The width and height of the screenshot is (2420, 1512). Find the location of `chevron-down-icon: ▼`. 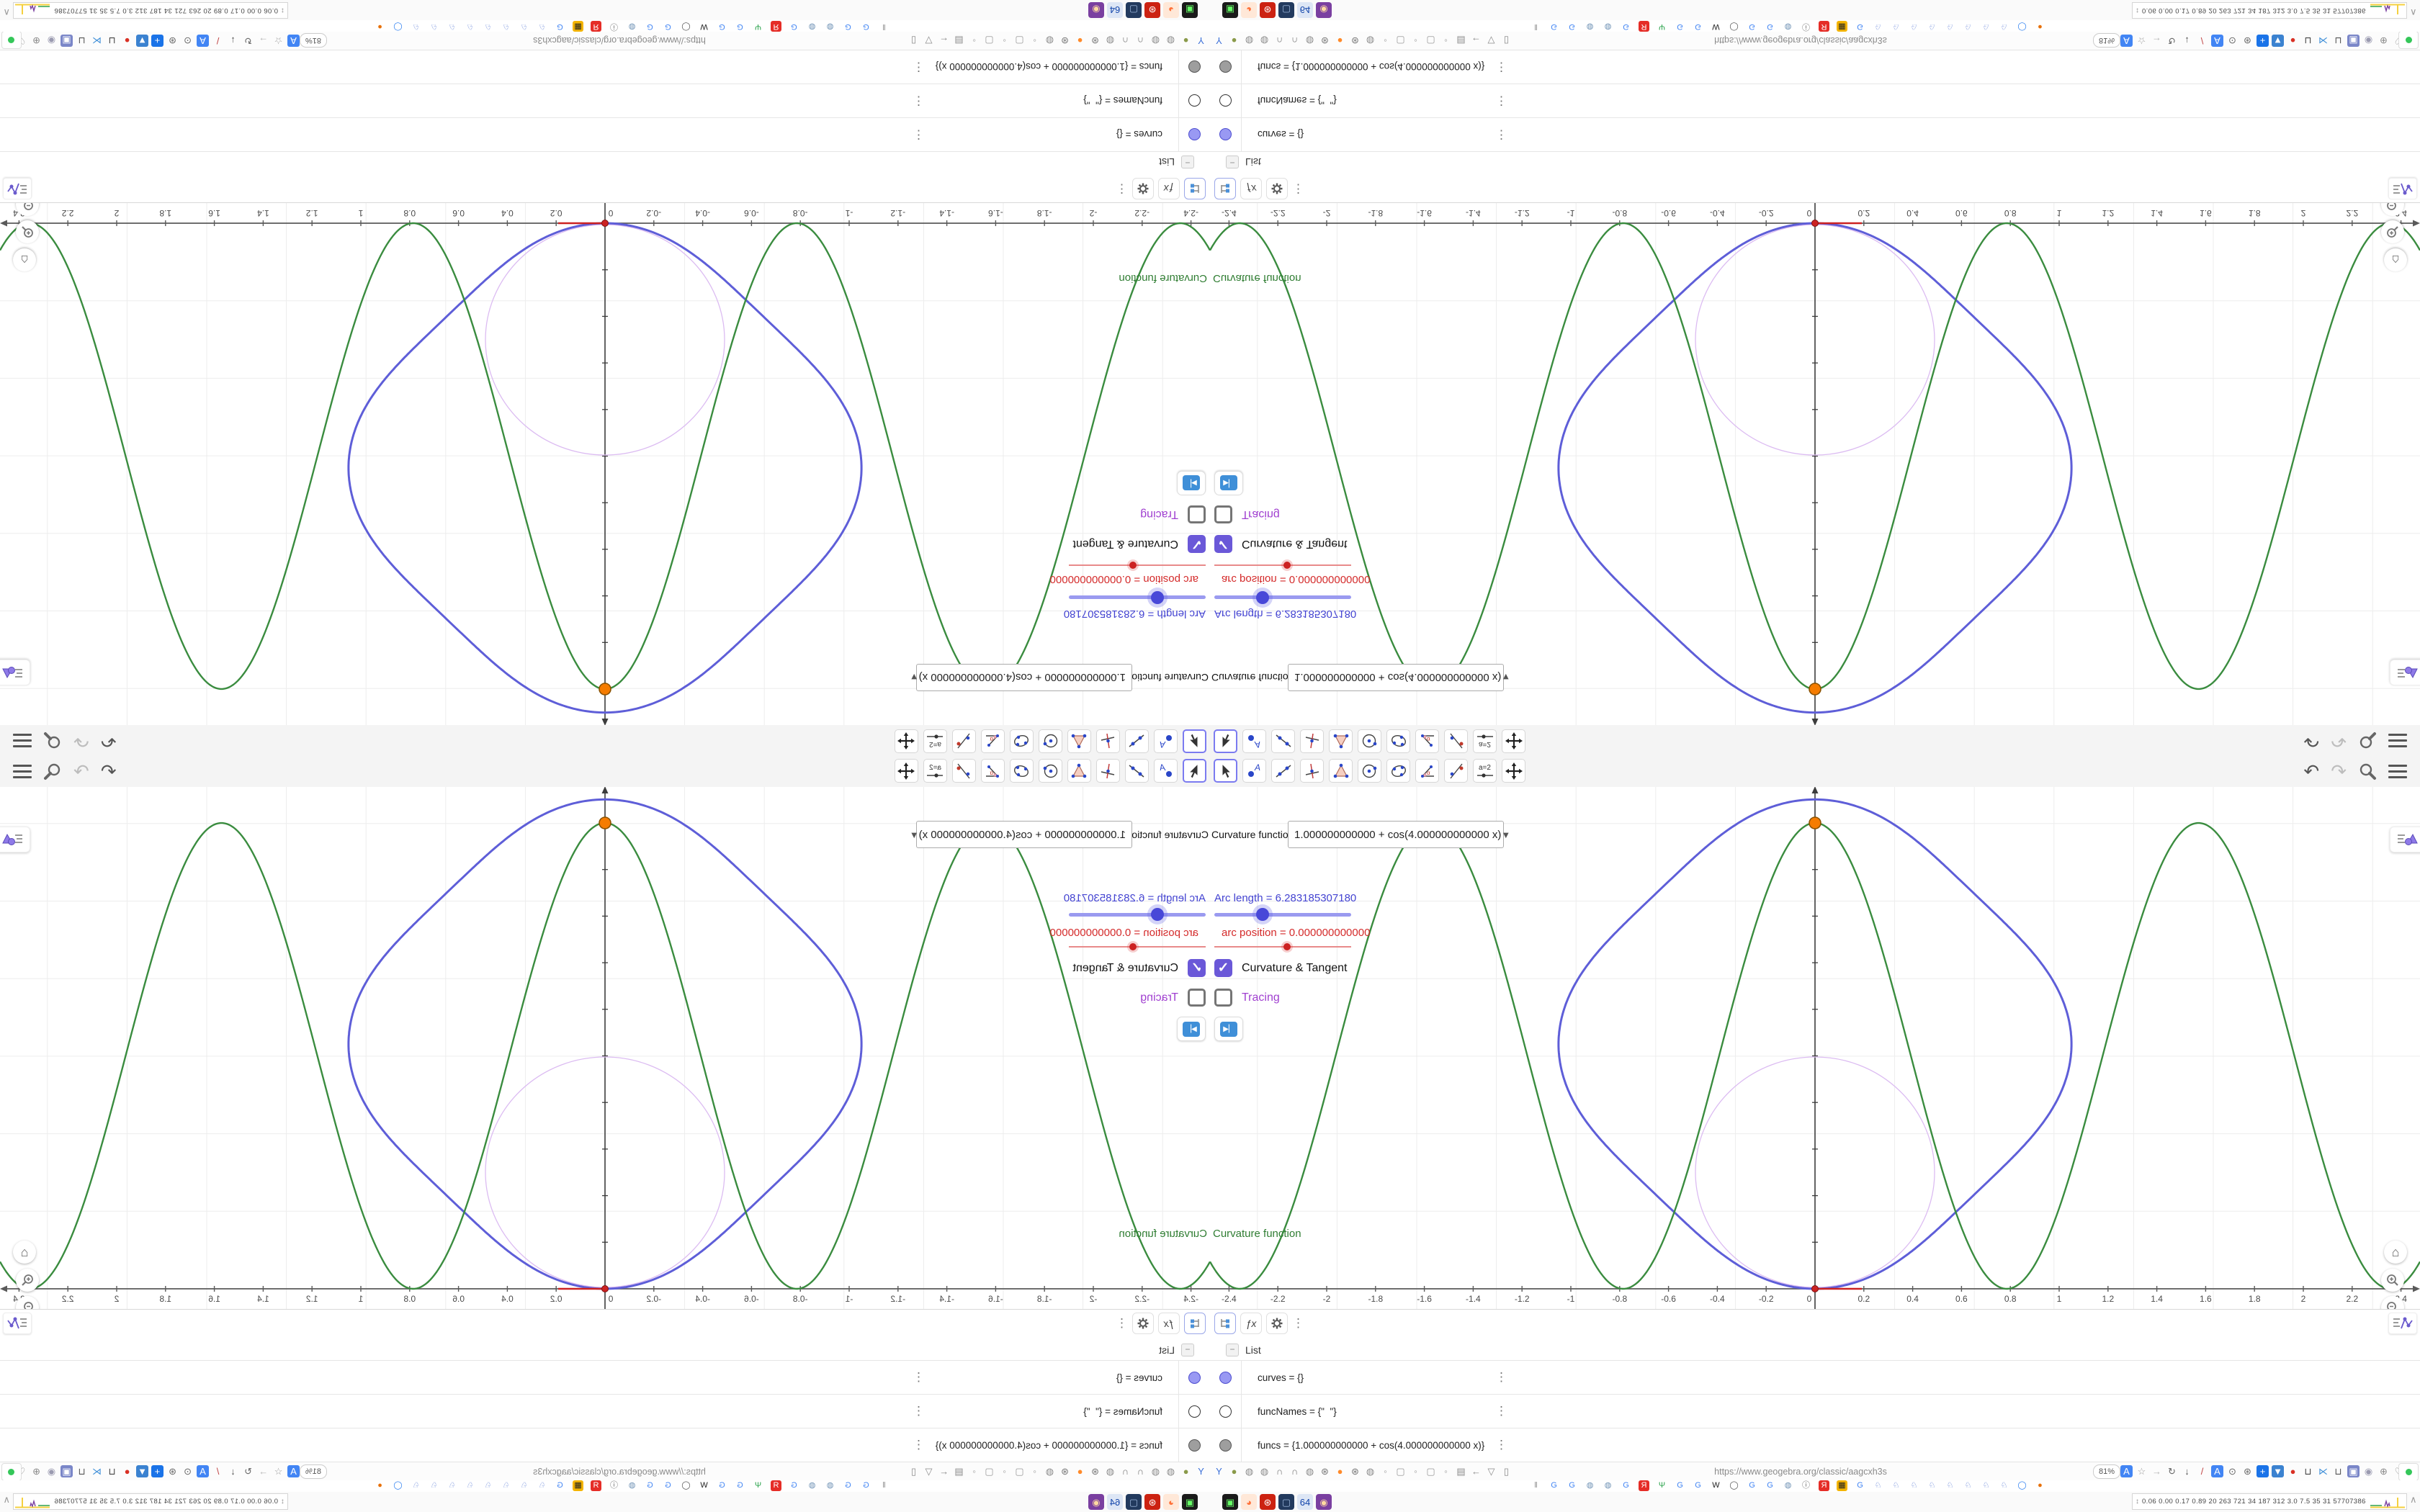

chevron-down-icon: ▼ is located at coordinates (915, 677).